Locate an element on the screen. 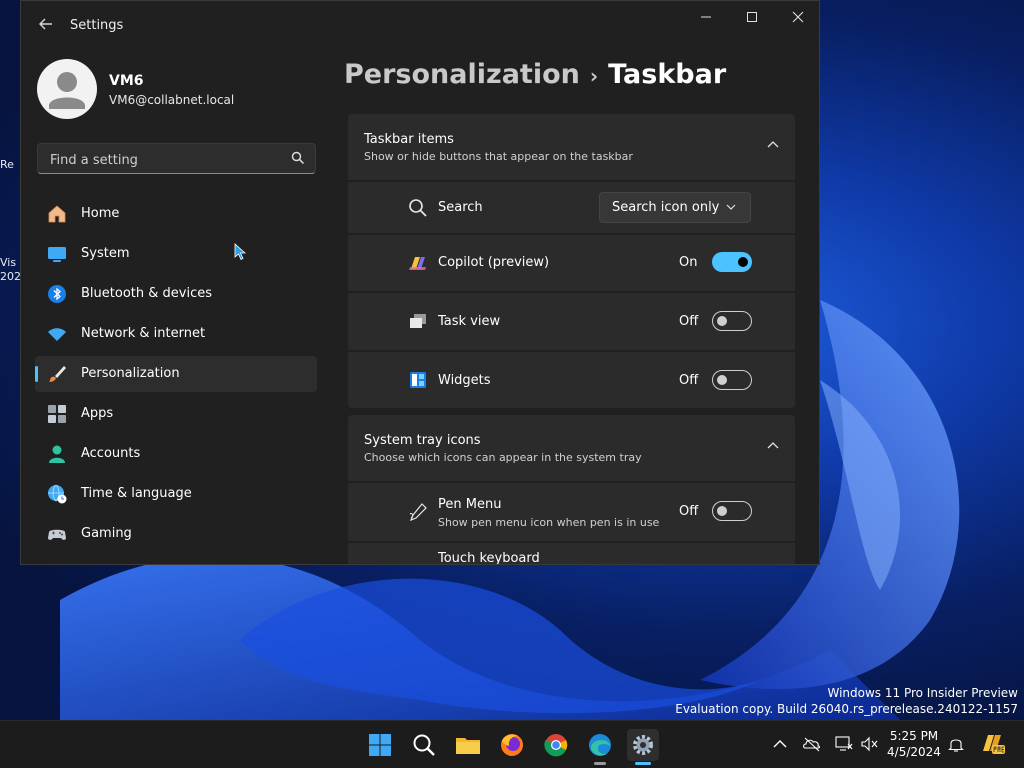  volume-muted-icon is located at coordinates (870, 744).